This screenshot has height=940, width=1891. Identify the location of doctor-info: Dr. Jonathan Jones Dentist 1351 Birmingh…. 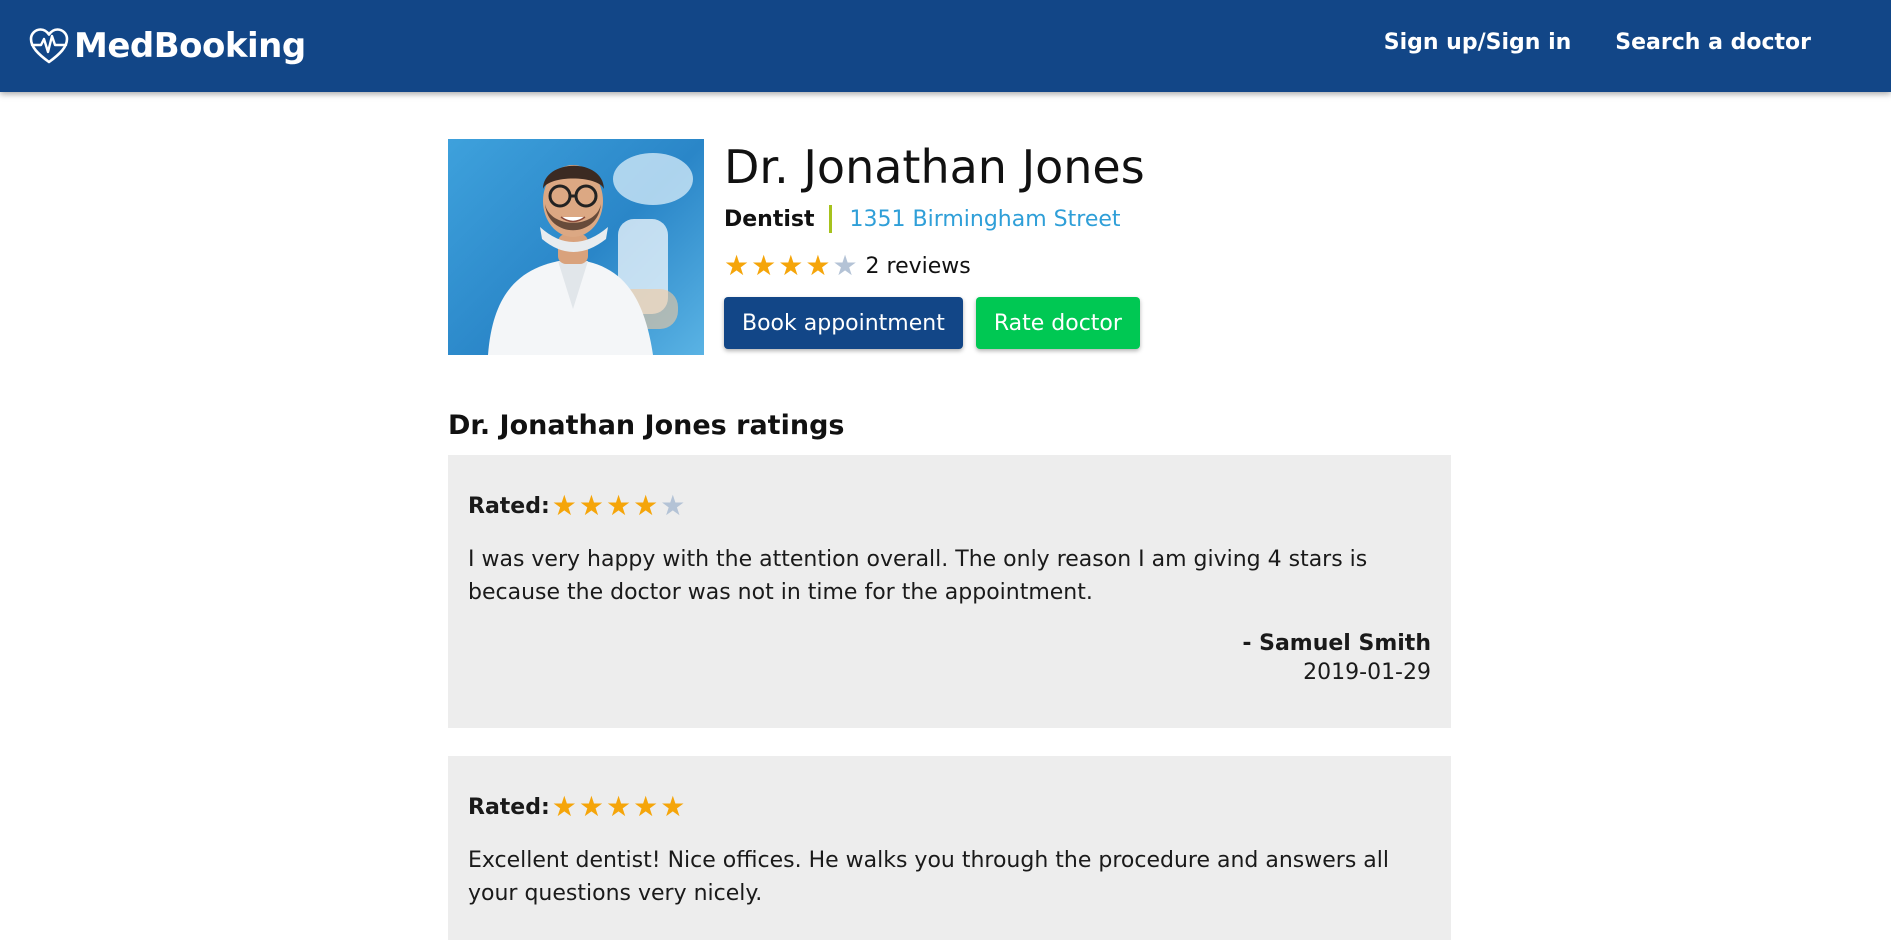
(934, 244).